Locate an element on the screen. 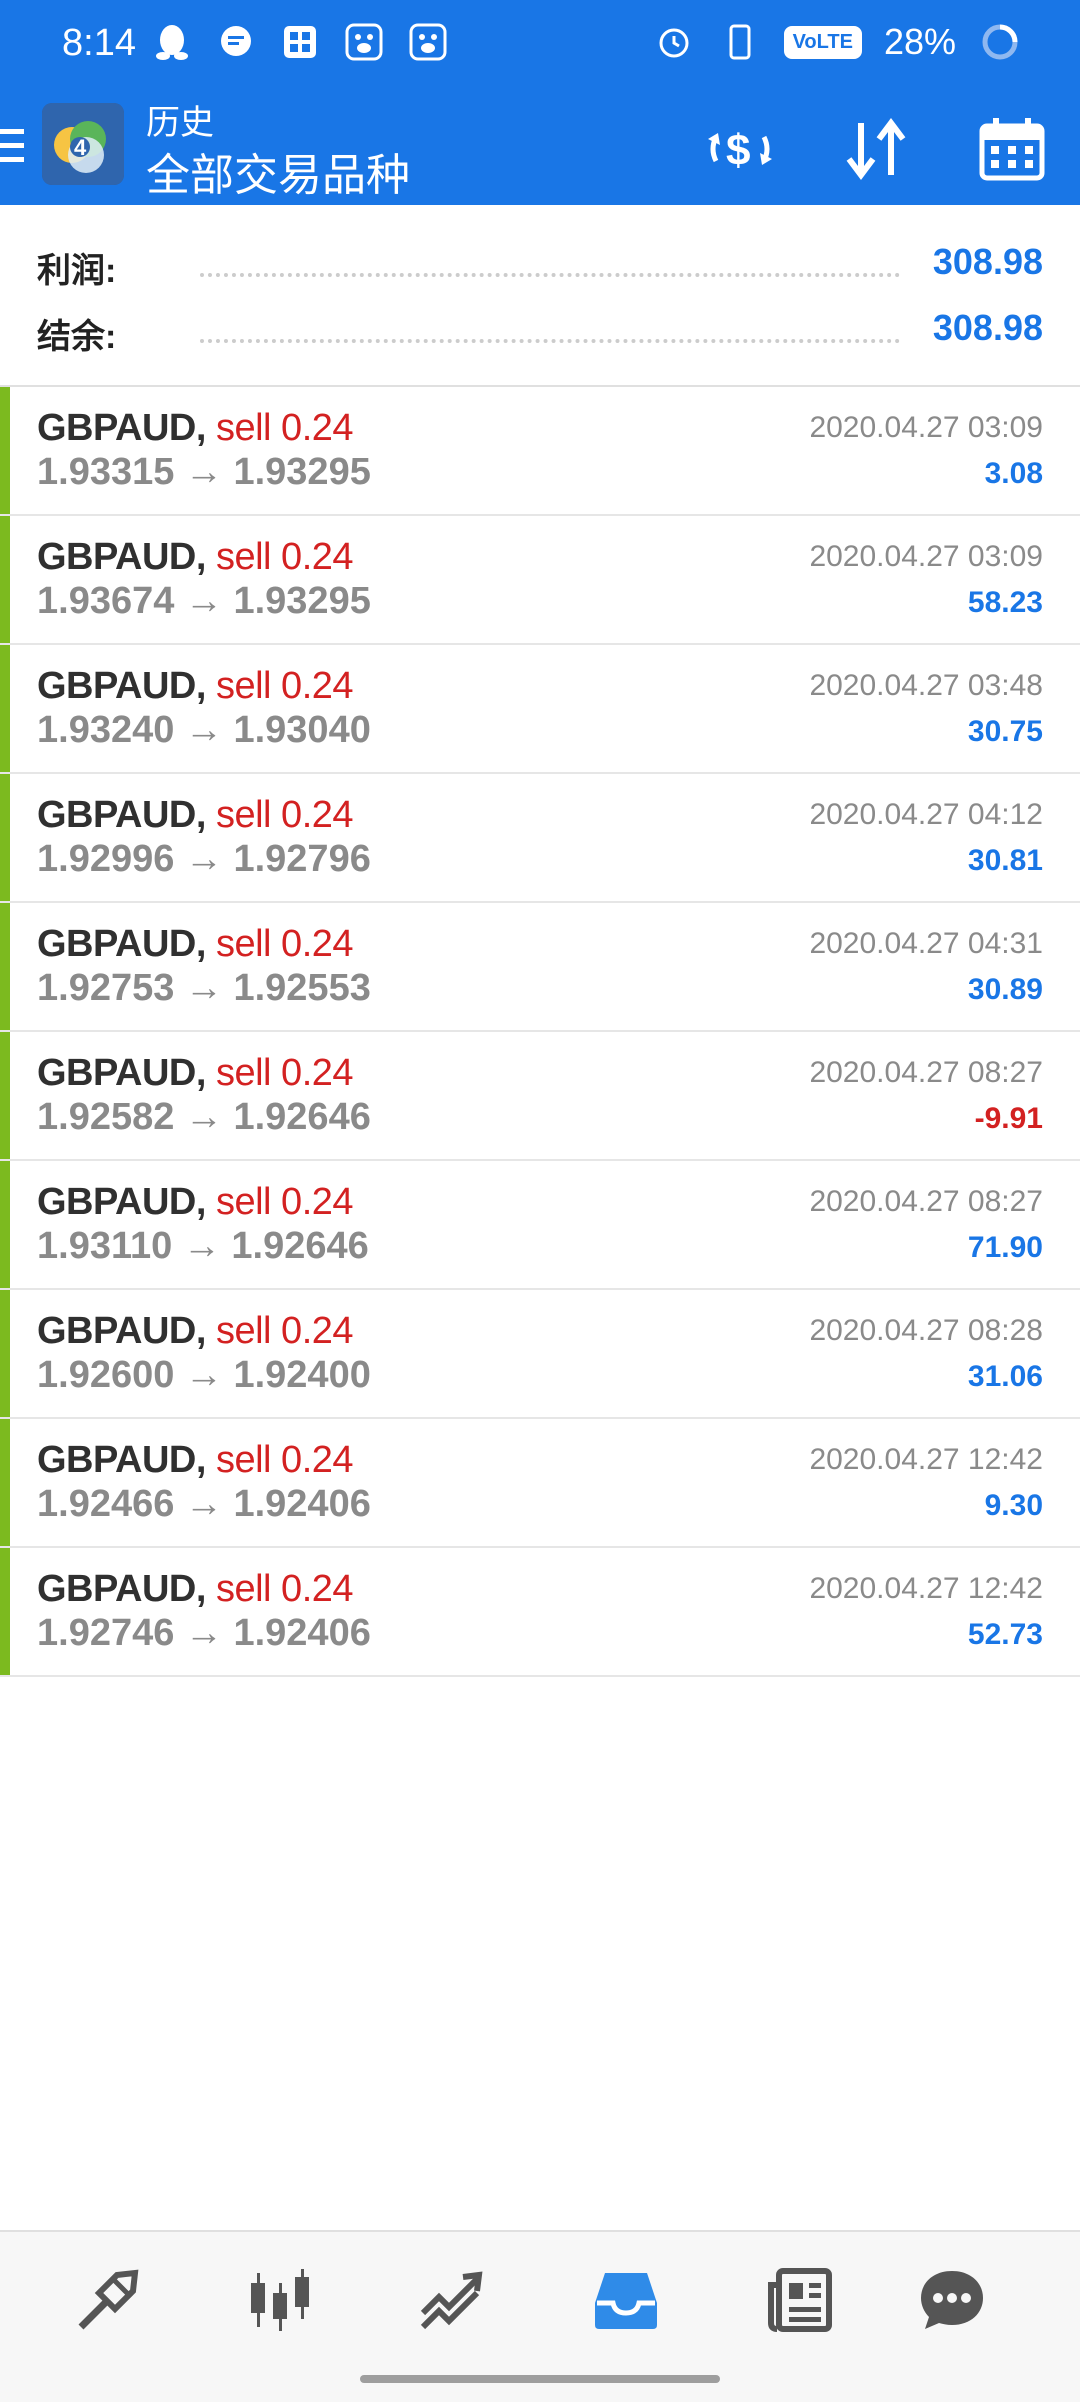 The height and width of the screenshot is (2402, 1080). trade-prices: 1.93110 → 1.92646 is located at coordinates (203, 1246).